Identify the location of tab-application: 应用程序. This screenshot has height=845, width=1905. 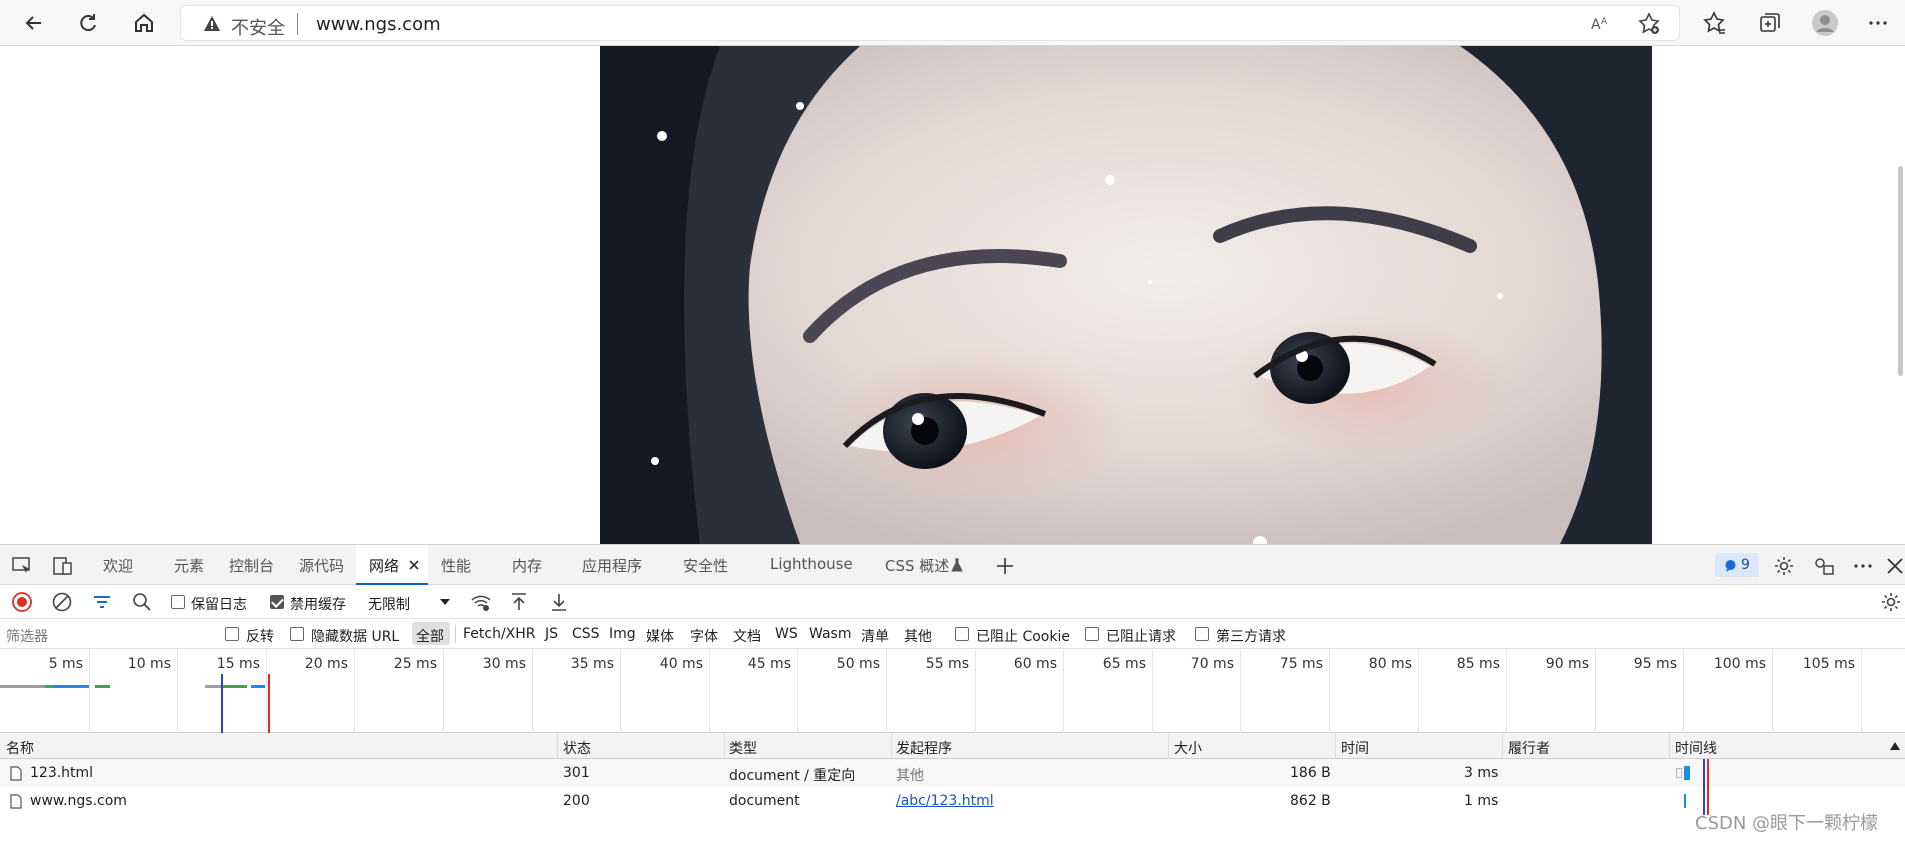
(612, 565).